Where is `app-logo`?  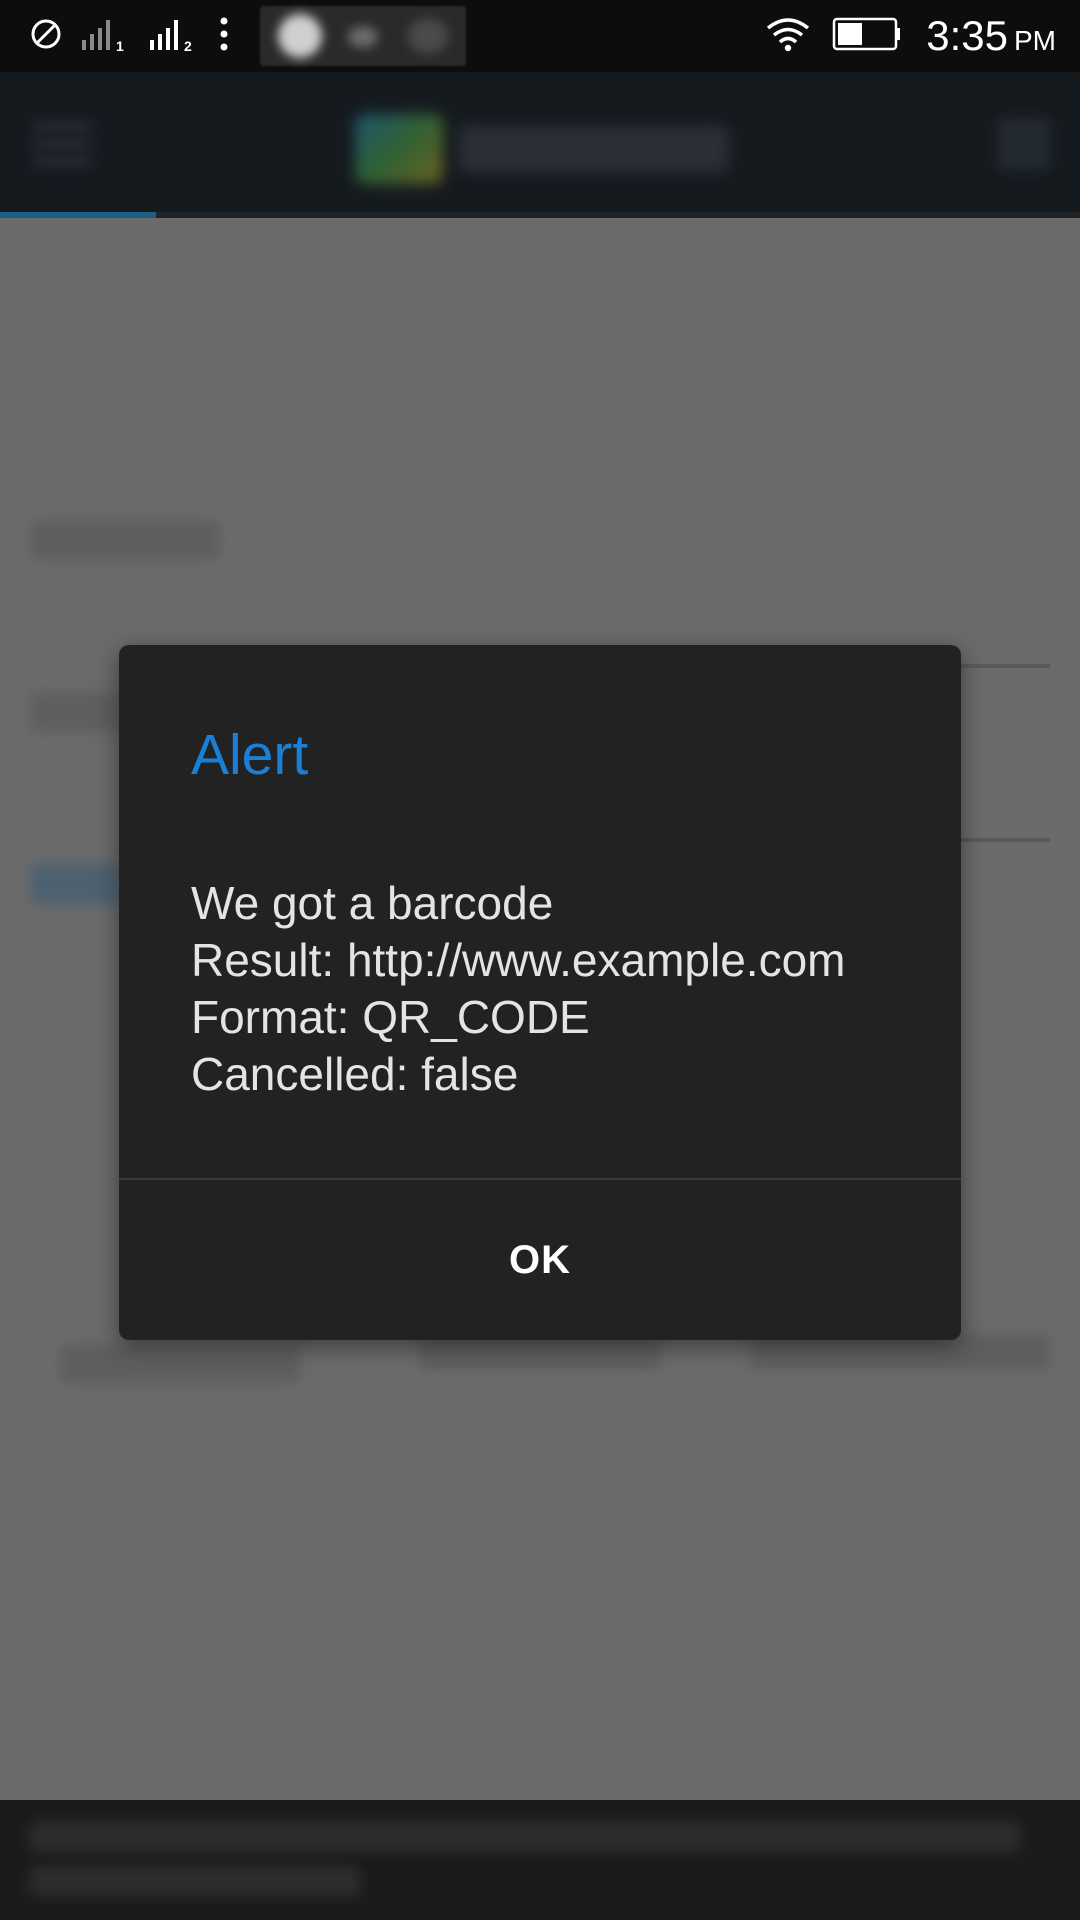
app-logo is located at coordinates (545, 148).